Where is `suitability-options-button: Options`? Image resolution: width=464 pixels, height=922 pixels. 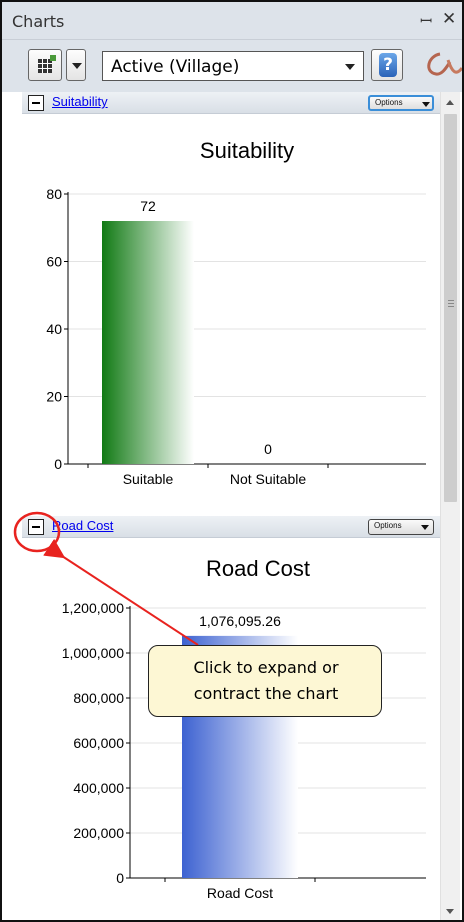
suitability-options-button: Options is located at coordinates (401, 103).